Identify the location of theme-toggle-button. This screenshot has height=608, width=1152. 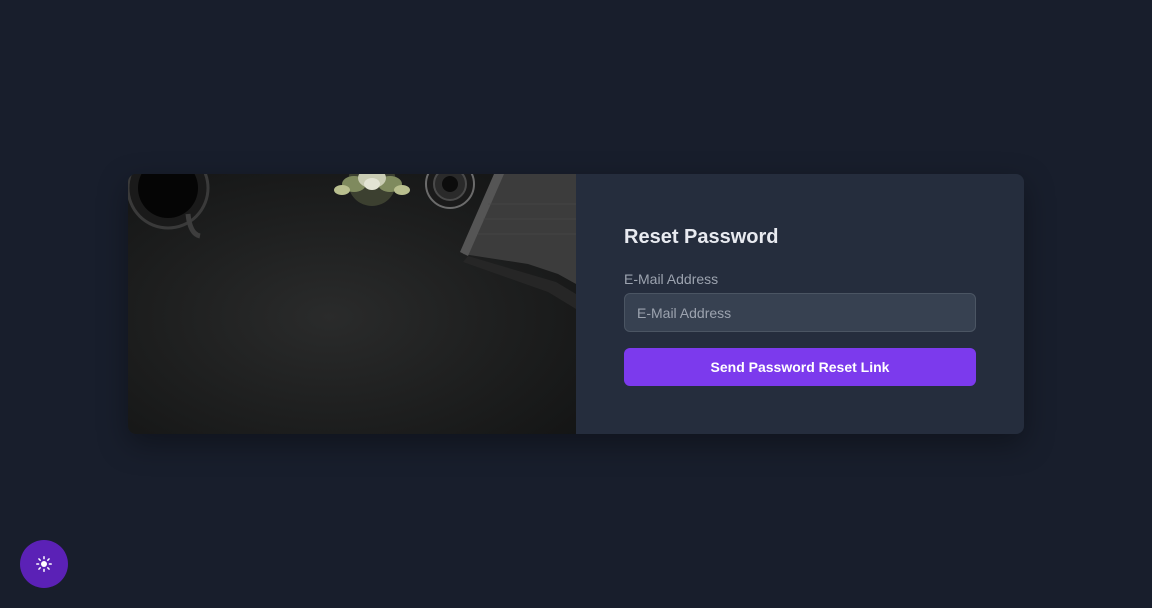
(44, 564).